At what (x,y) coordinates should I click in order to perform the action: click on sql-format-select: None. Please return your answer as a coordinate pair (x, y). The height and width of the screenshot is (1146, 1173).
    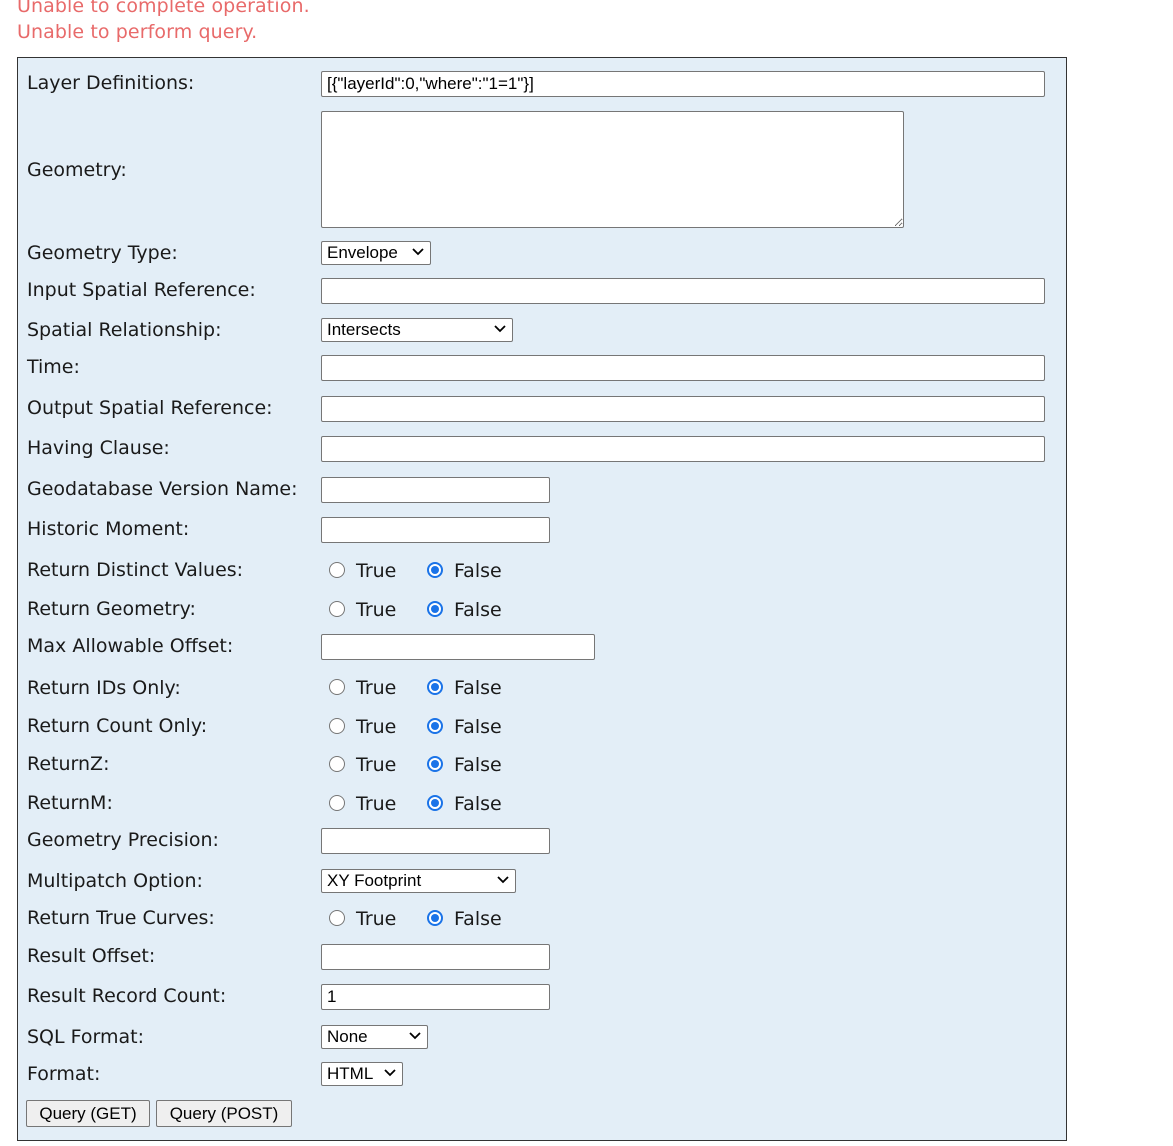
    Looking at the image, I should click on (374, 1037).